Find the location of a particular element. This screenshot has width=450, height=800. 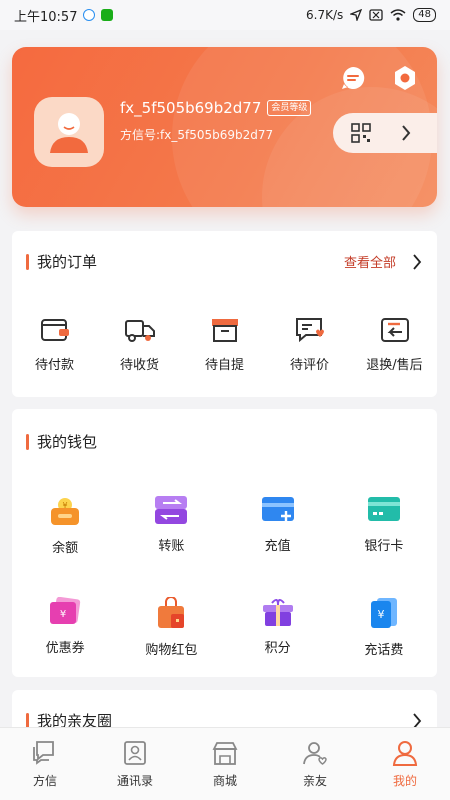

phone-bill-icon: ¥ is located at coordinates (383, 613).